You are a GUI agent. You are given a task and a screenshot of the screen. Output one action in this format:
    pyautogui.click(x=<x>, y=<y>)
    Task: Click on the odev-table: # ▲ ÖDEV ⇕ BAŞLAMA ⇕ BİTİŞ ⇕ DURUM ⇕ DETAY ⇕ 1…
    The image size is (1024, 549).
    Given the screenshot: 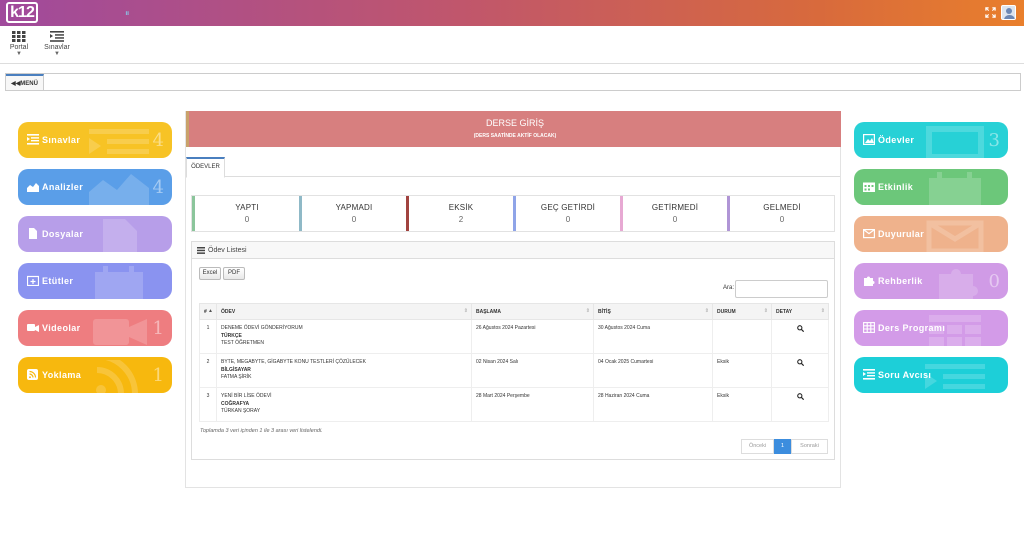 What is the action you would take?
    pyautogui.click(x=514, y=362)
    